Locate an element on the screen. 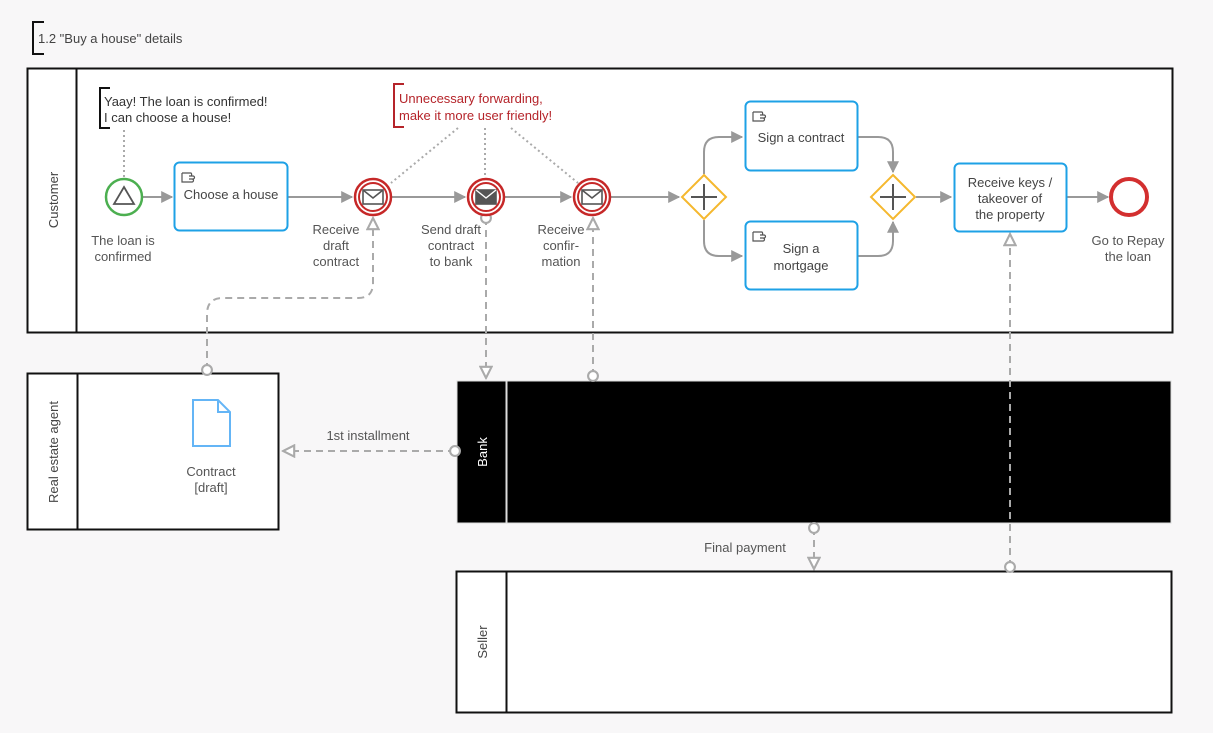  pool-seller-label: Seller is located at coordinates (482, 642).